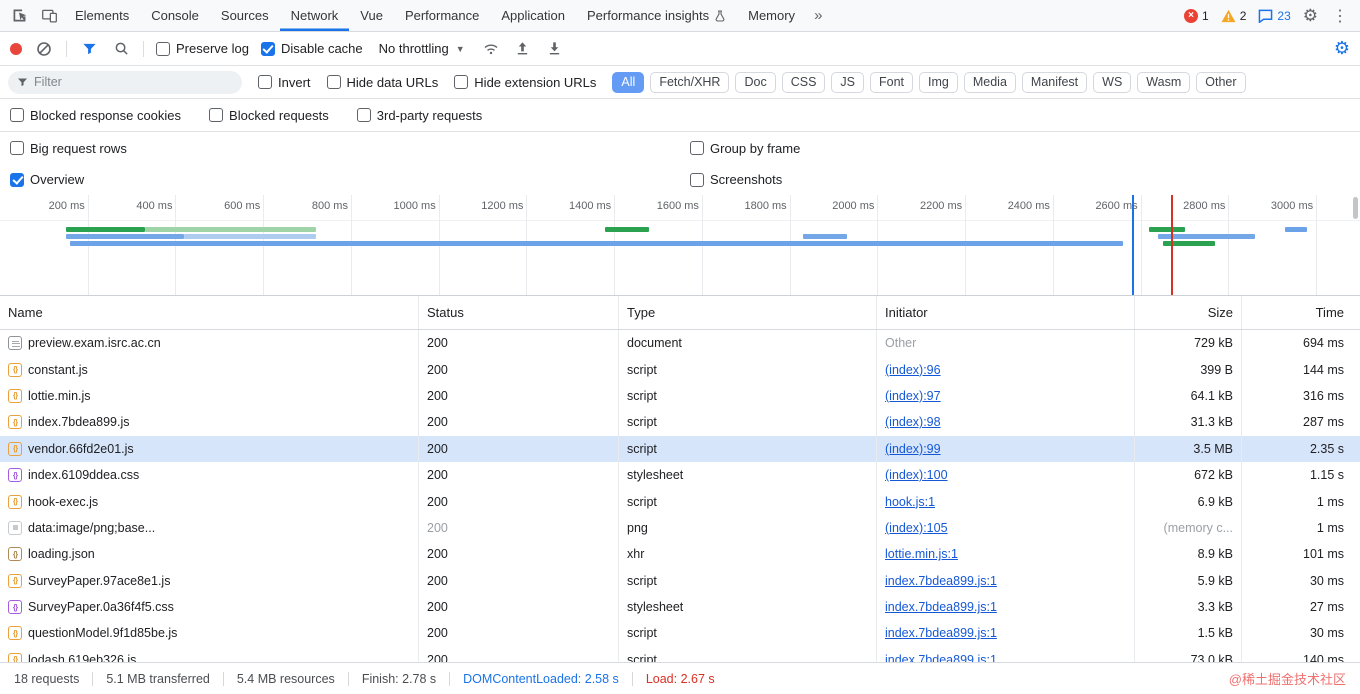  Describe the element at coordinates (680, 148) in the screenshot. I see `rows-options-row: Big request rows Group by frame` at that location.